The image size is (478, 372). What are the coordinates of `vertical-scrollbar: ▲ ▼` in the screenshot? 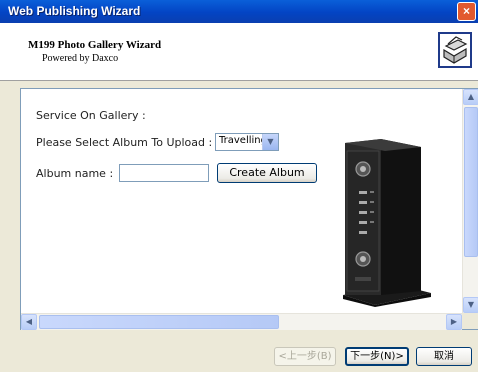 It's located at (470, 201).